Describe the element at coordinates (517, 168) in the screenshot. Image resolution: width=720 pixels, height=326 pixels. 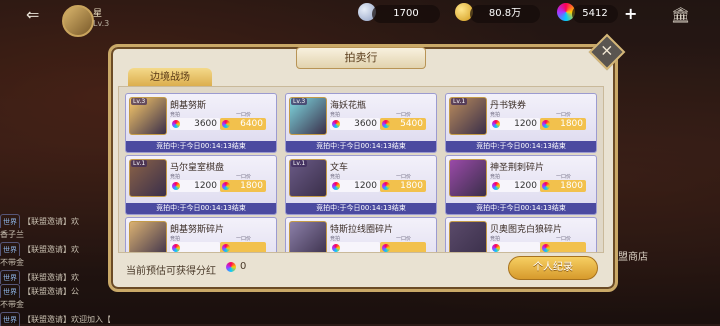
I see `item-name: 神圣荆刺碎片` at that location.